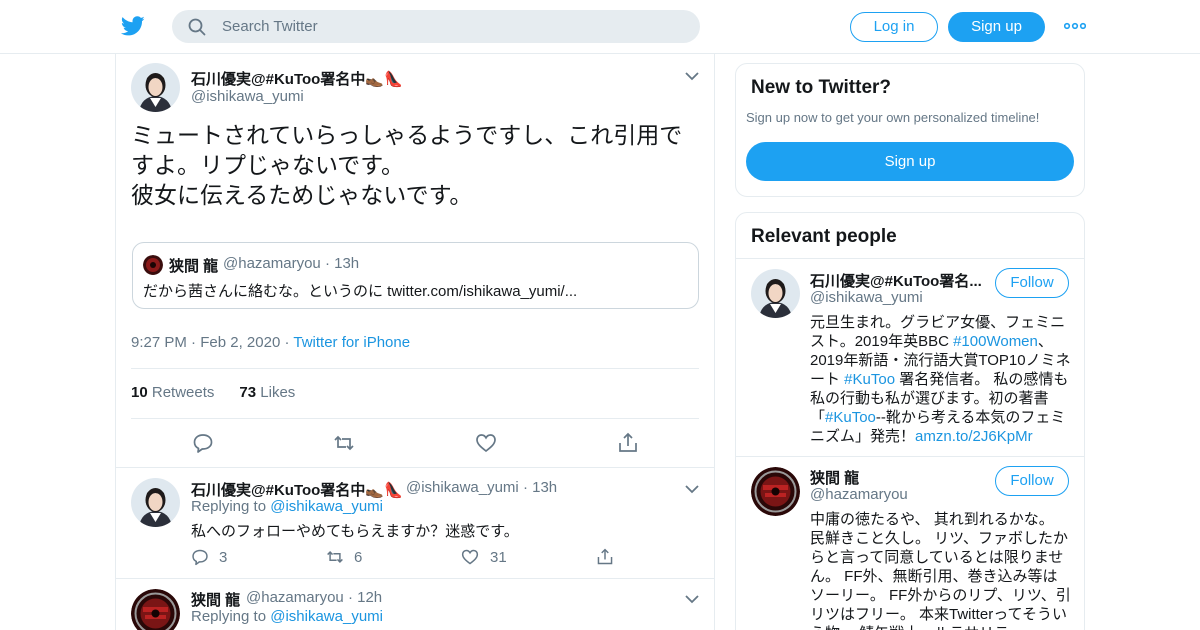  What do you see at coordinates (347, 263) in the screenshot?
I see `quoted-time: 13h` at bounding box center [347, 263].